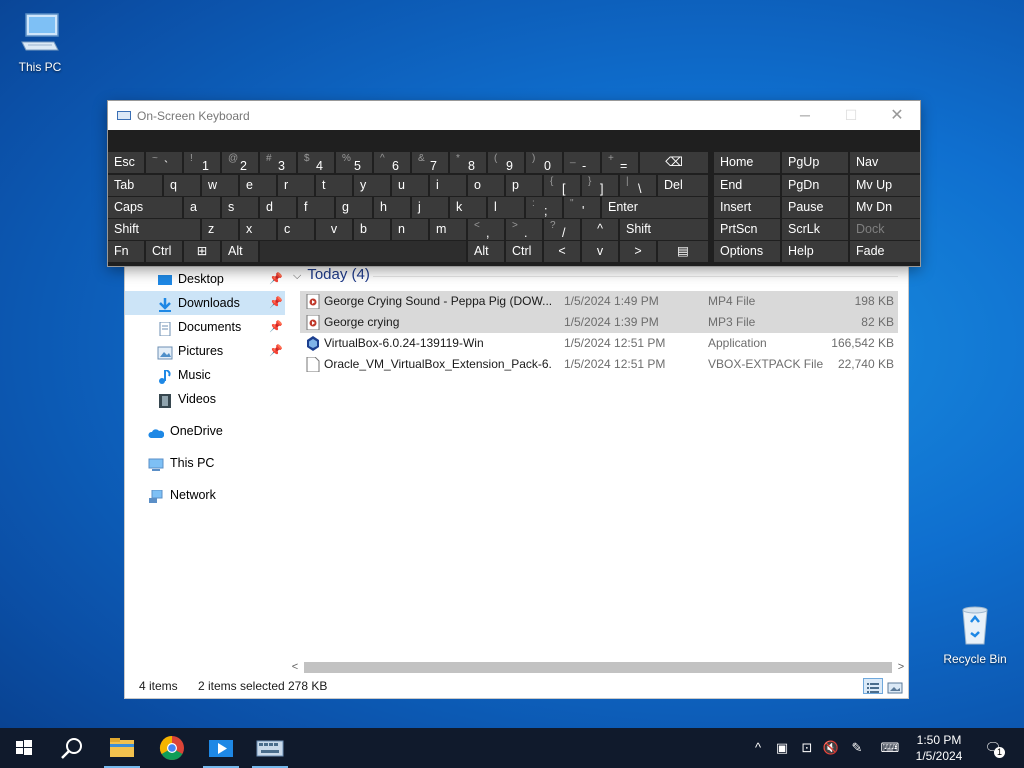 The height and width of the screenshot is (768, 1024). I want to click on key-/: ? /, so click(562, 229).